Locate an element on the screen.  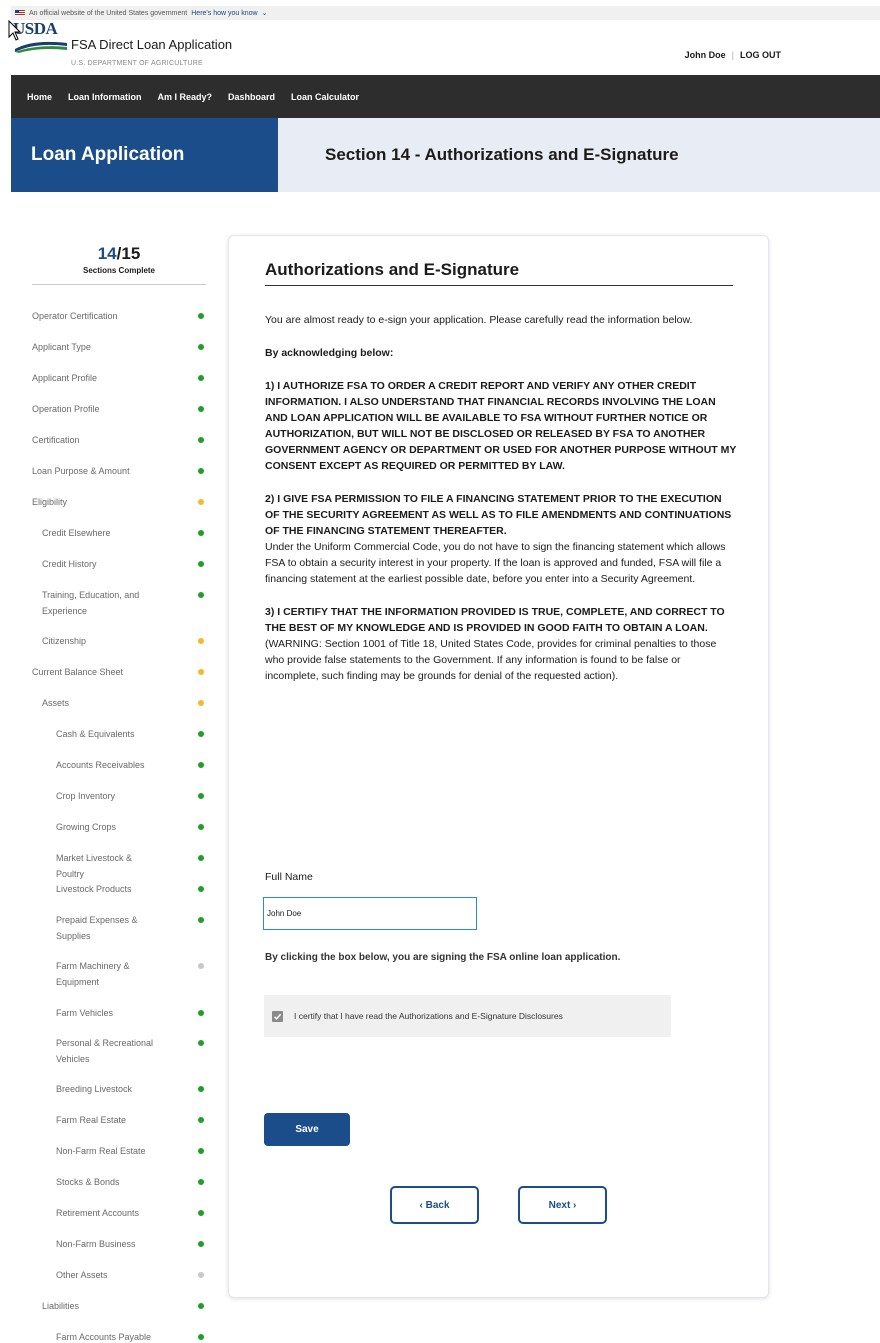
sidebar-item-label: Farm Real Estate is located at coordinates (91, 1120).